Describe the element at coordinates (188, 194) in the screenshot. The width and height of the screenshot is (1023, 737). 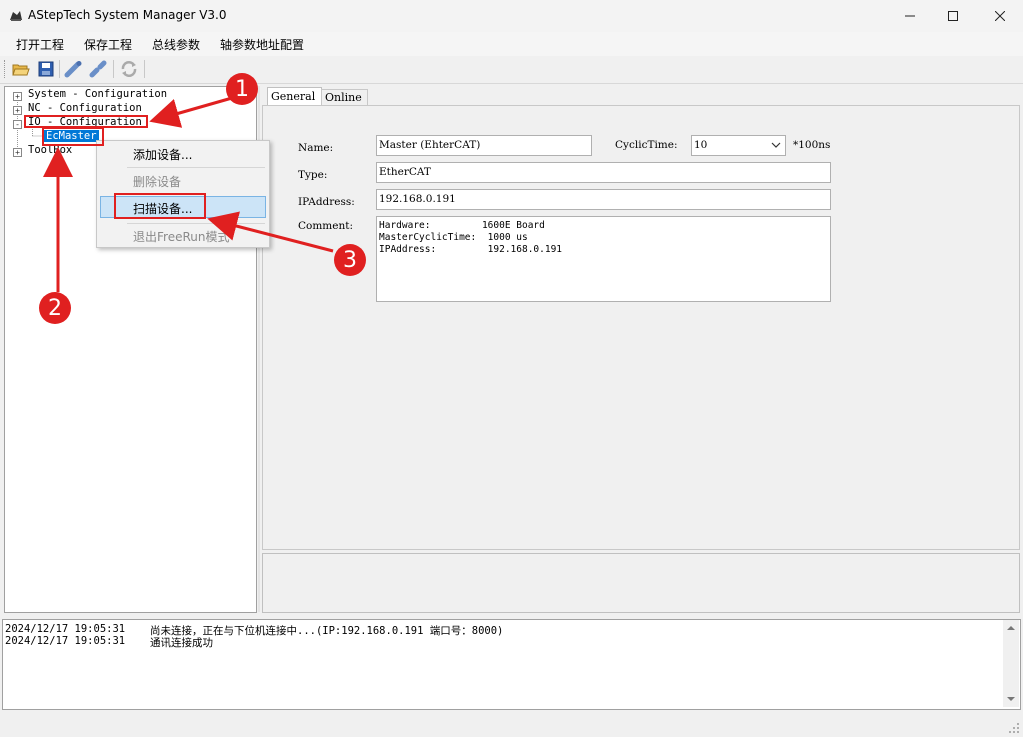
I see `annotation-arrows` at that location.